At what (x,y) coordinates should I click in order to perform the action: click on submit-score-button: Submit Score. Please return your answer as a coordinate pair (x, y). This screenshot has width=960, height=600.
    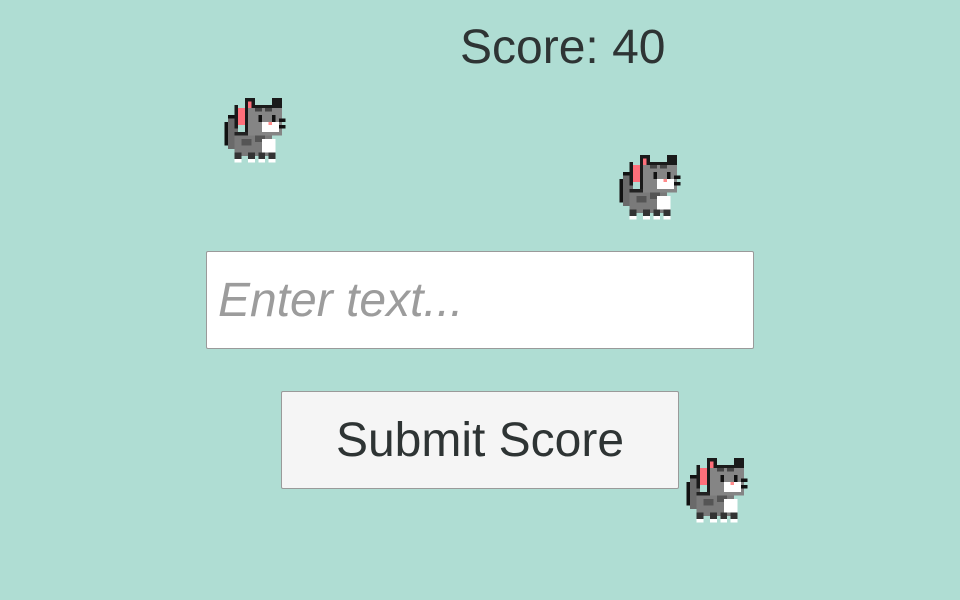
    Looking at the image, I should click on (480, 440).